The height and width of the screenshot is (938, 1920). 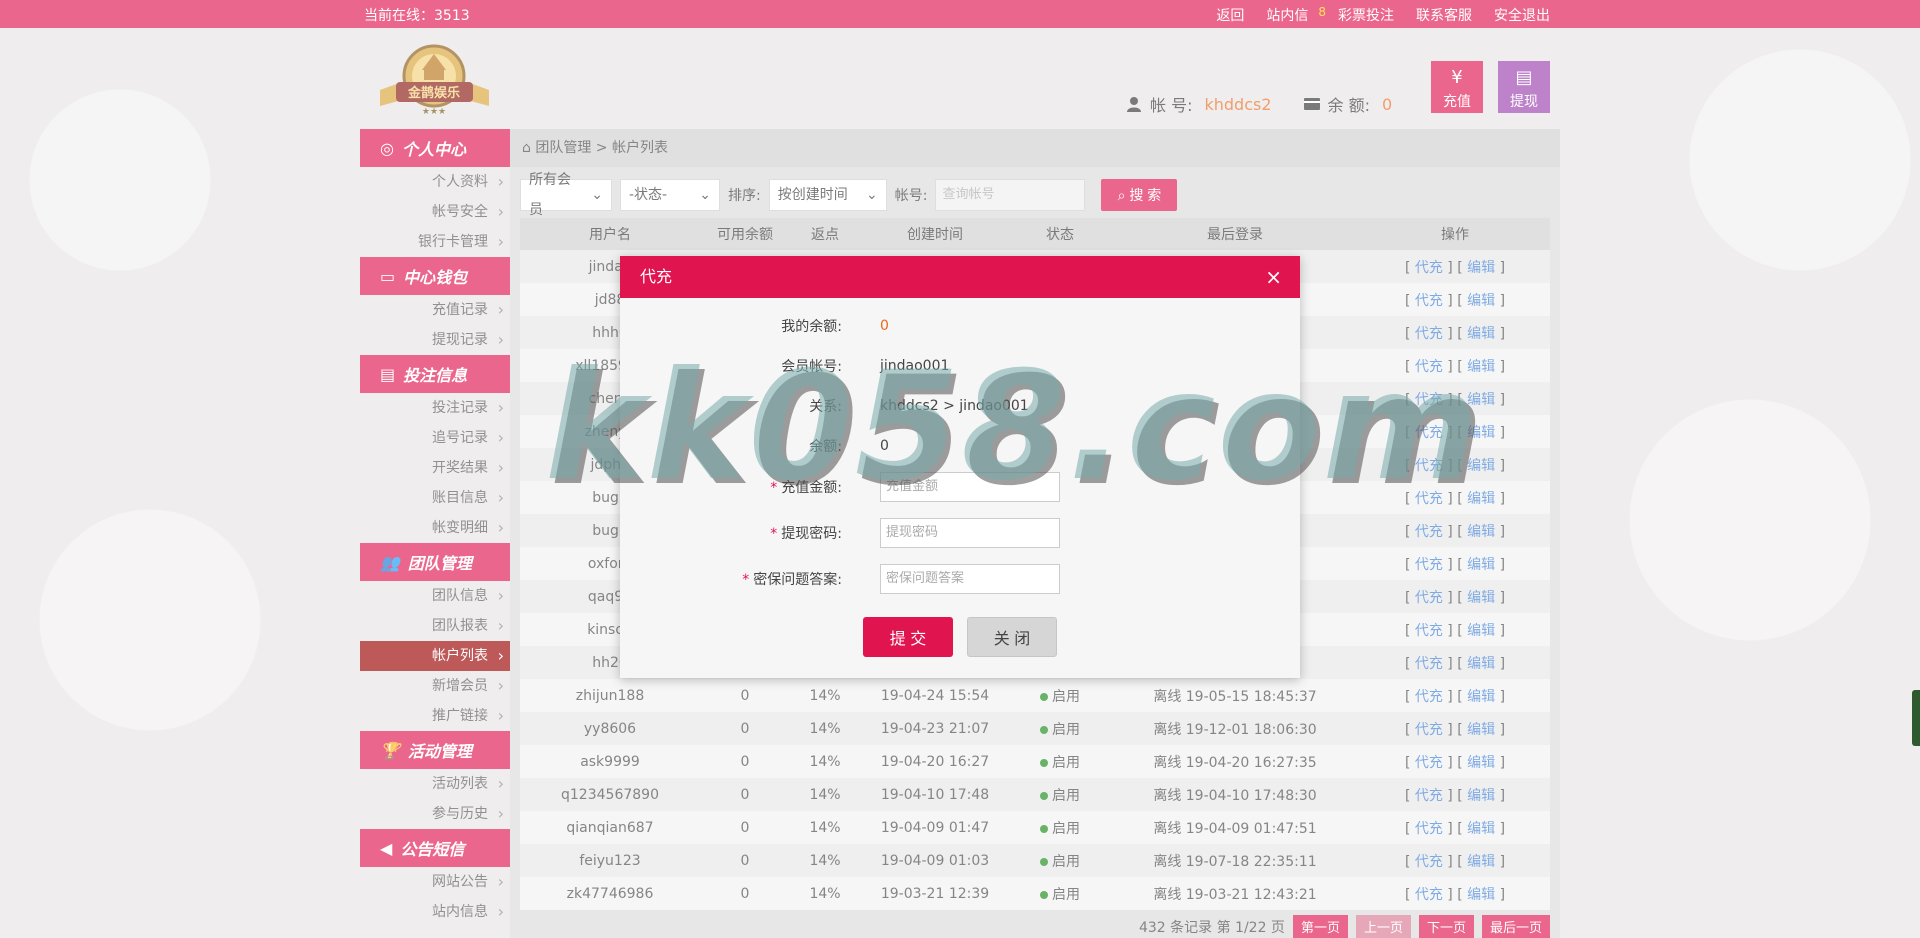 What do you see at coordinates (811, 534) in the screenshot?
I see `password-label-text: 提现密码:` at bounding box center [811, 534].